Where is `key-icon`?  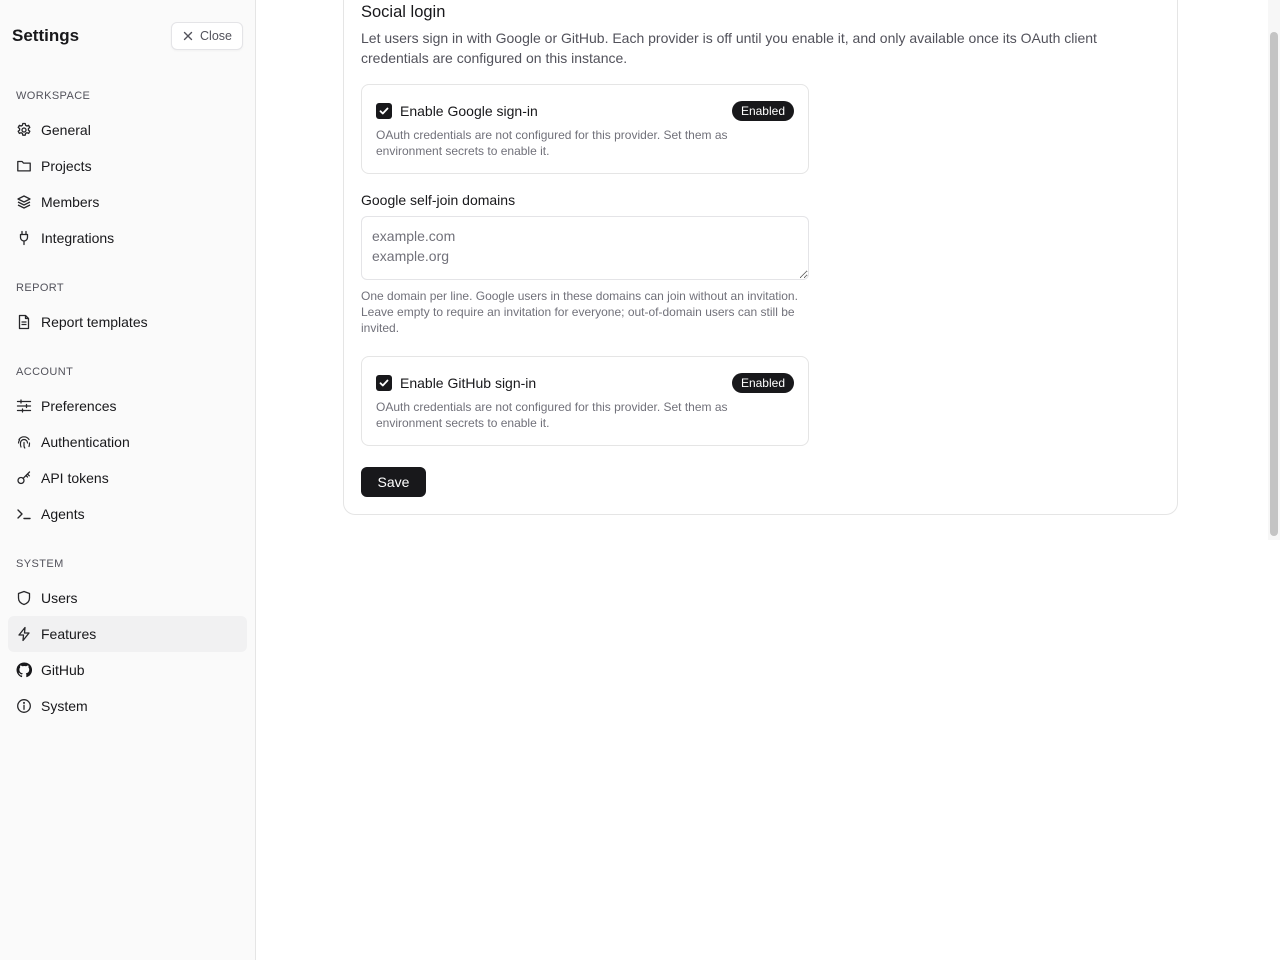 key-icon is located at coordinates (24, 478).